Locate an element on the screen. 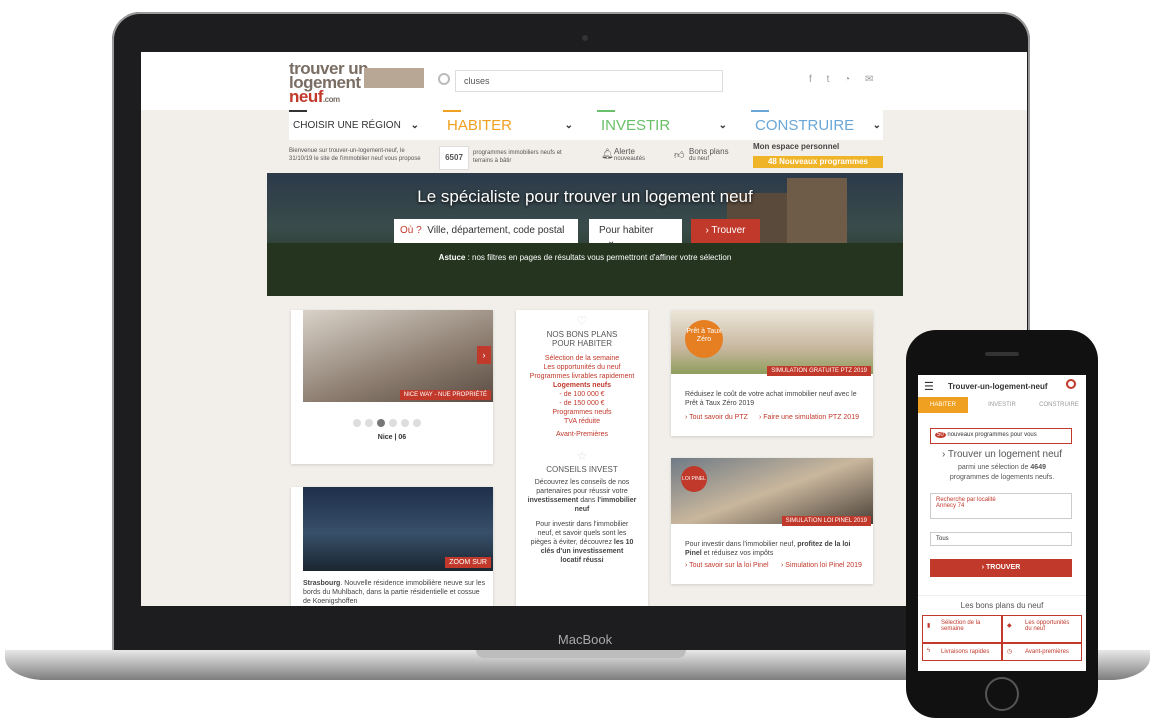 This screenshot has height=720, width=1153. bons-link: - de 100 000 € is located at coordinates (582, 394).